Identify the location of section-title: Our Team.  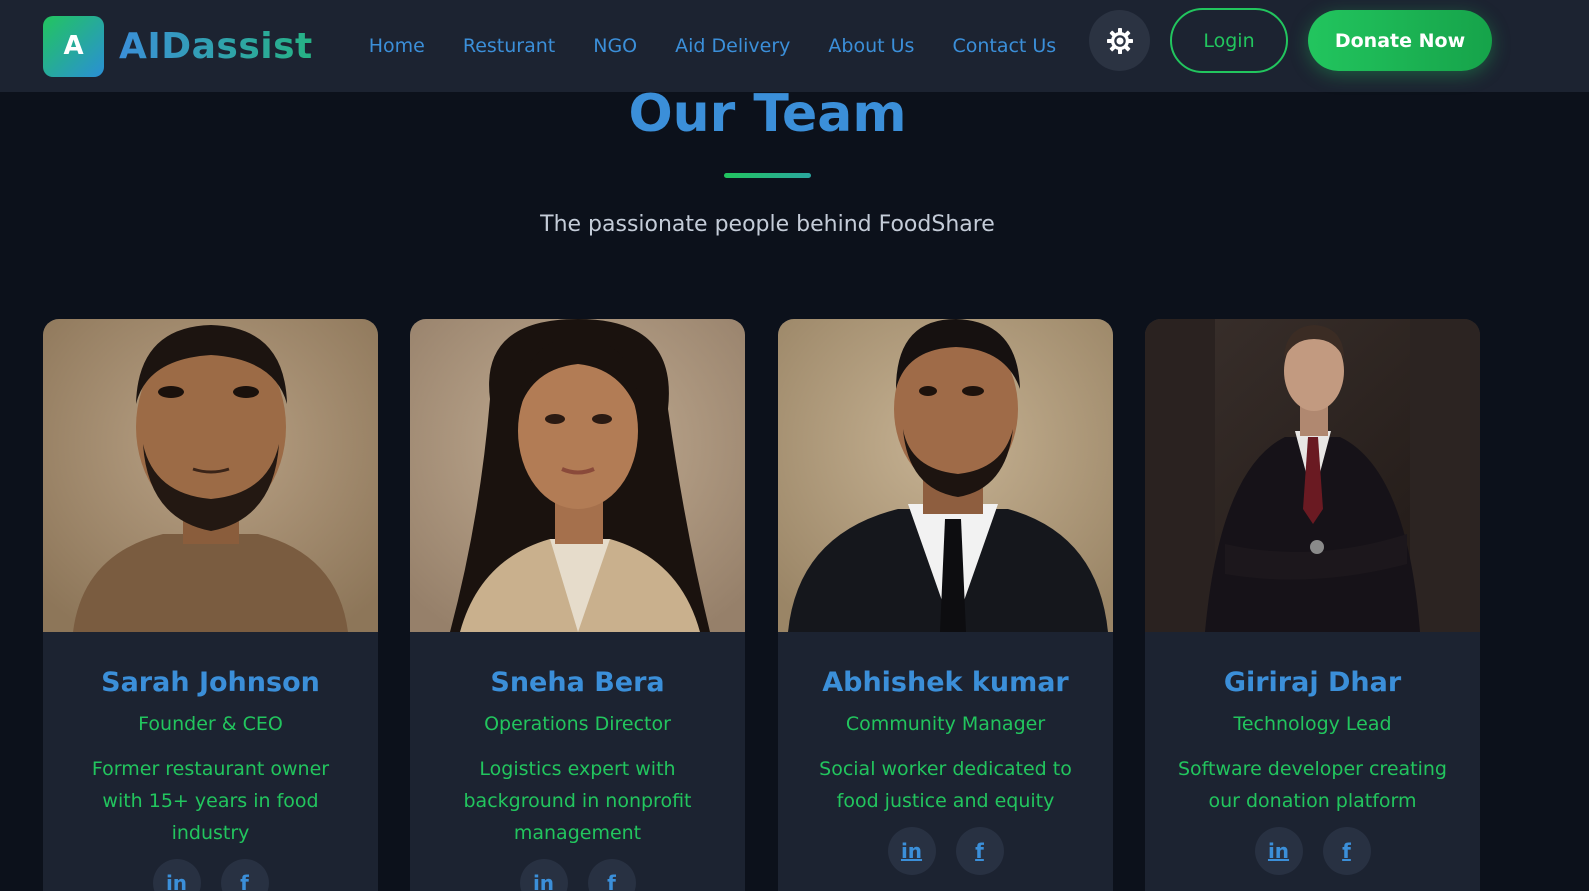
(767, 114).